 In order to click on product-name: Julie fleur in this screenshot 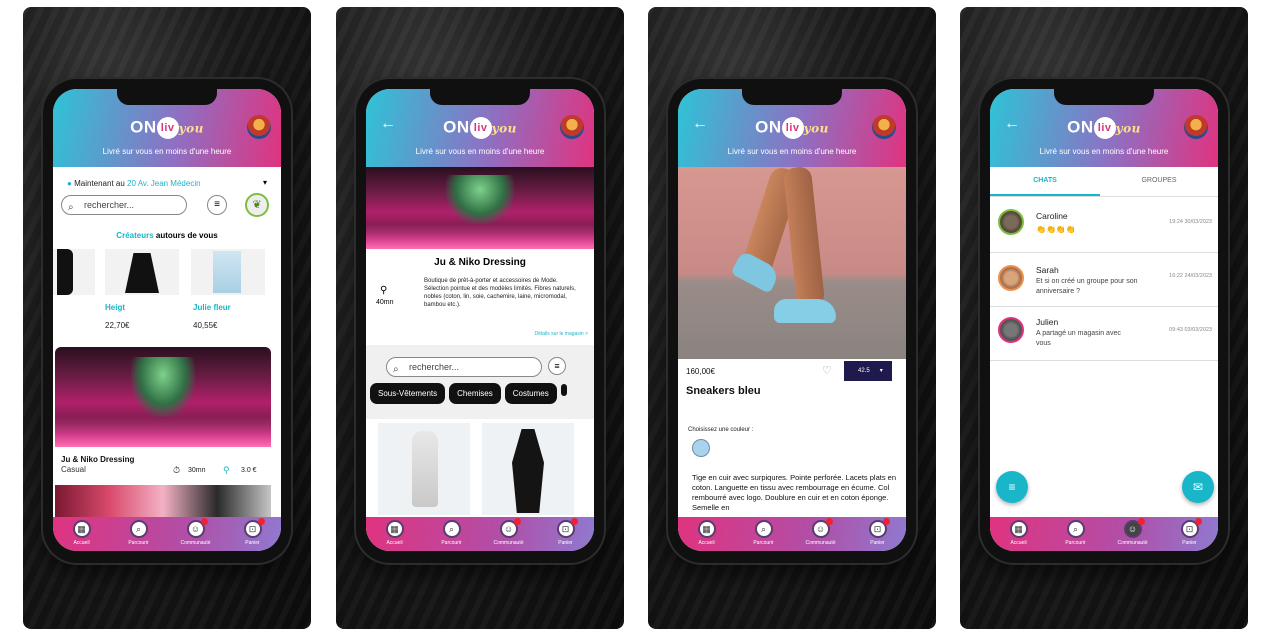, I will do `click(212, 307)`.